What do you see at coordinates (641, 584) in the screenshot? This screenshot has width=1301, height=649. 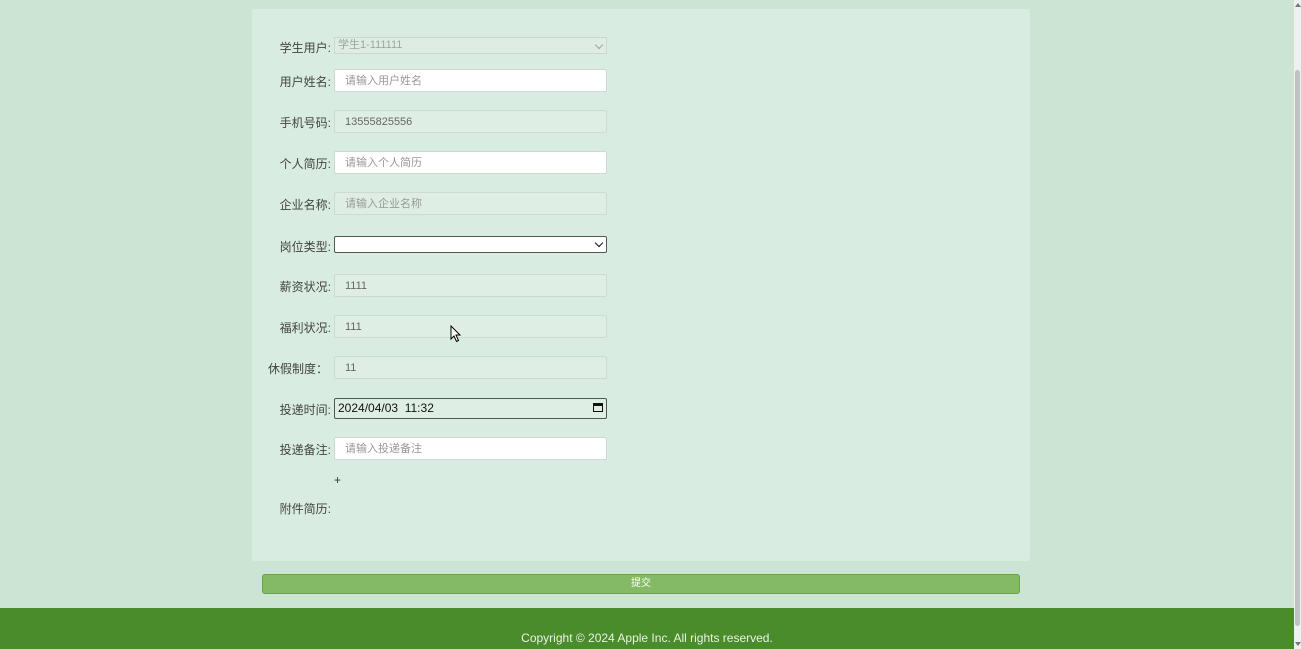 I see `submit-button: 提交` at bounding box center [641, 584].